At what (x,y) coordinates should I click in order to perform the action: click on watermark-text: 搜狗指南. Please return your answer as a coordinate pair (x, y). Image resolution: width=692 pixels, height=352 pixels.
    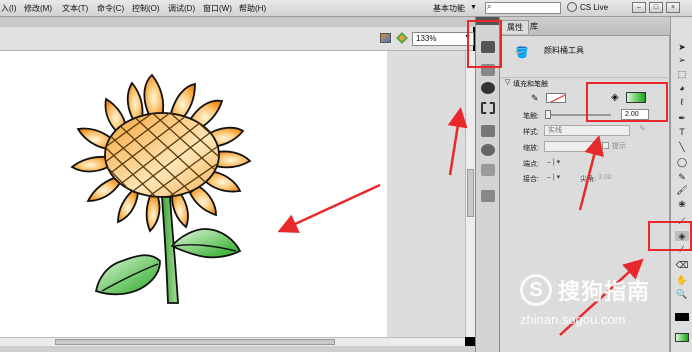
    Looking at the image, I should click on (604, 291).